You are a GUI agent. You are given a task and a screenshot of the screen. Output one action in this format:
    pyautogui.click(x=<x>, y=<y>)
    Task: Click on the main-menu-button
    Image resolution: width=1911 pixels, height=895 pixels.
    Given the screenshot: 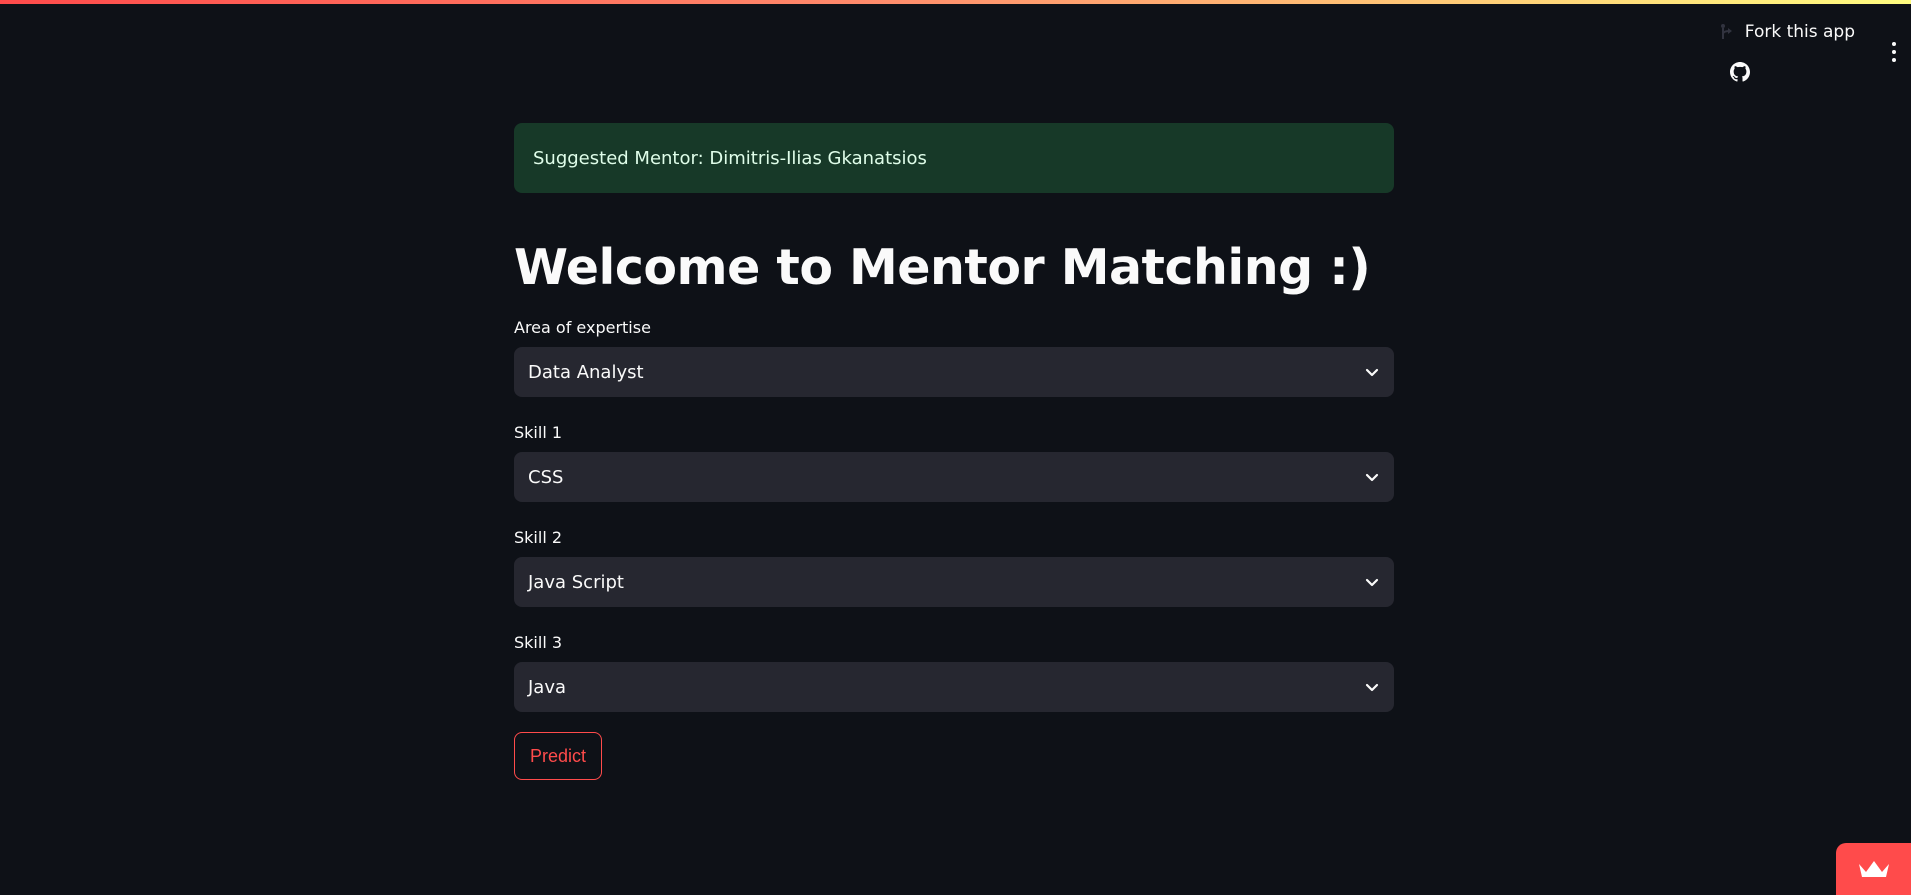 What is the action you would take?
    pyautogui.click(x=1894, y=52)
    